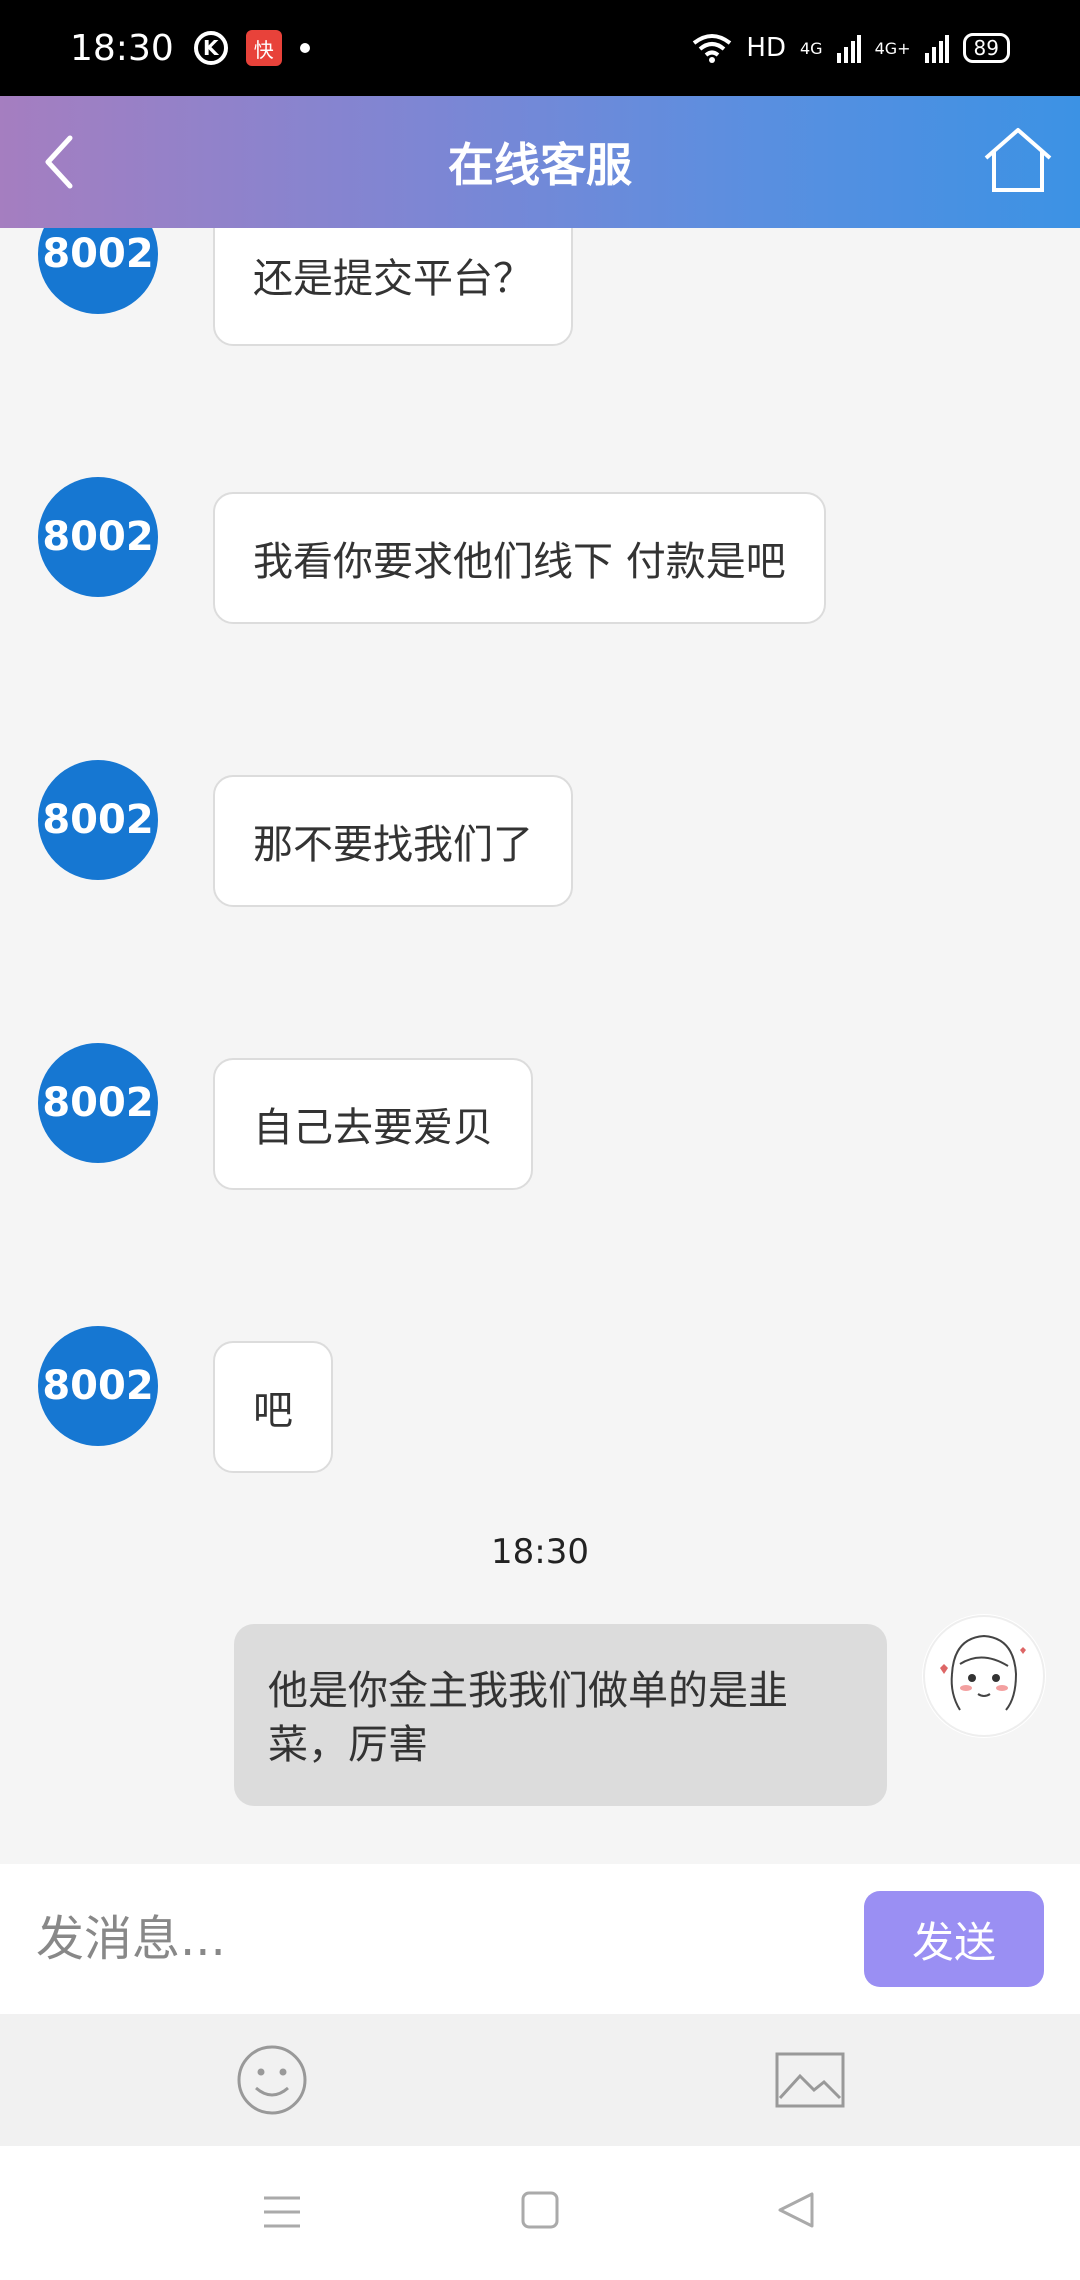 The width and height of the screenshot is (1080, 2280). What do you see at coordinates (810, 2080) in the screenshot?
I see `image-icon` at bounding box center [810, 2080].